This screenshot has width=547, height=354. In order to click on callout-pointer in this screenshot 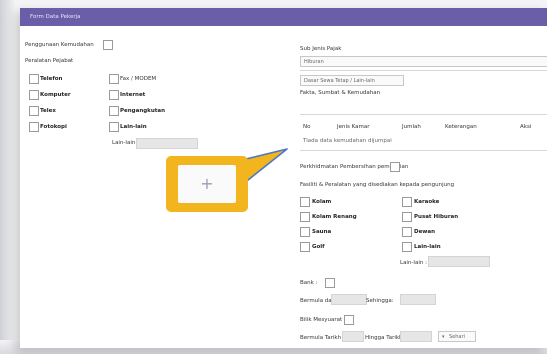, I will do `click(262, 168)`.